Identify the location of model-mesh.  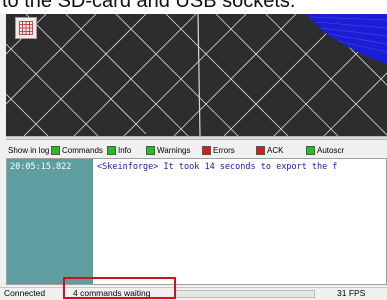
(346, 39).